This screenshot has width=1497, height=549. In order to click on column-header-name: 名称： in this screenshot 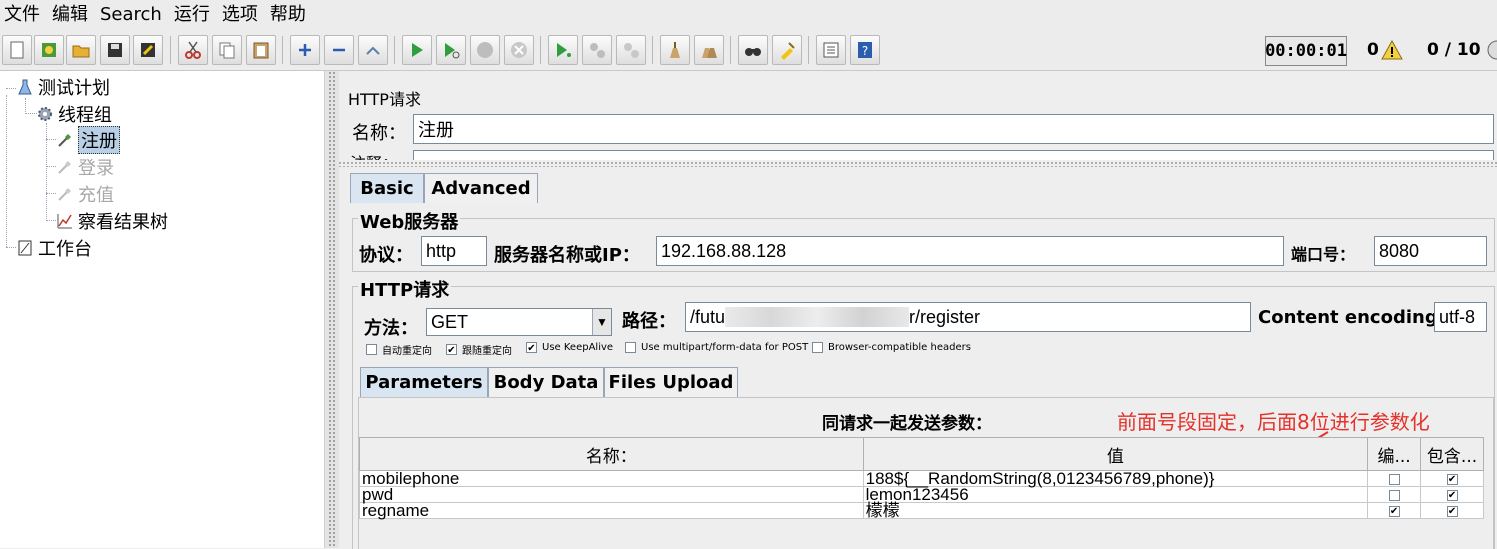, I will do `click(611, 454)`.